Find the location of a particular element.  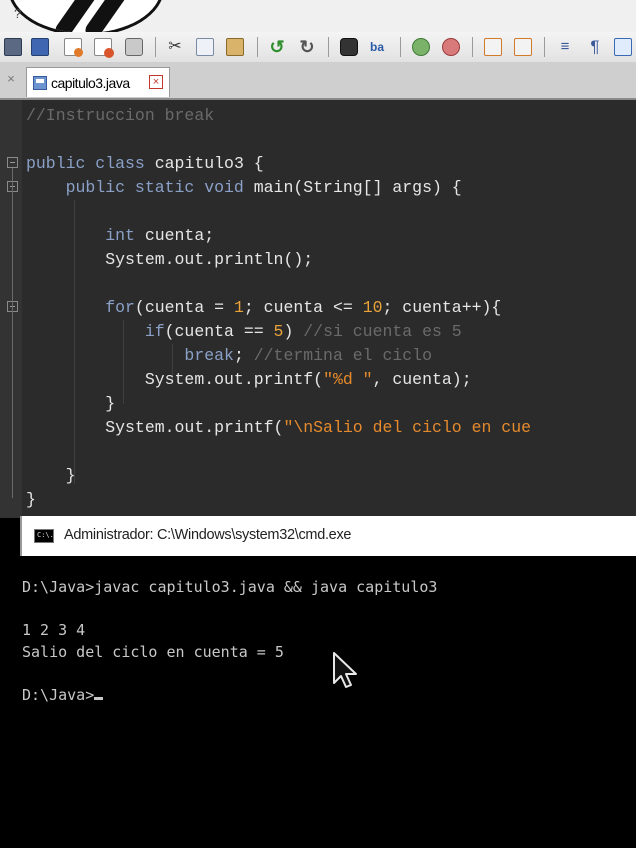

sync-vertical-icon is located at coordinates (493, 47).